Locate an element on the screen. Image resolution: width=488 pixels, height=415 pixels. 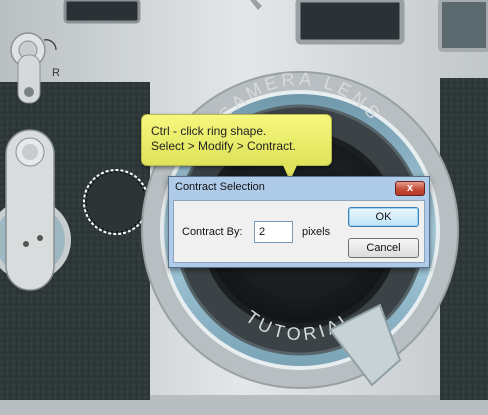
rewind-mark: R is located at coordinates (56, 73).